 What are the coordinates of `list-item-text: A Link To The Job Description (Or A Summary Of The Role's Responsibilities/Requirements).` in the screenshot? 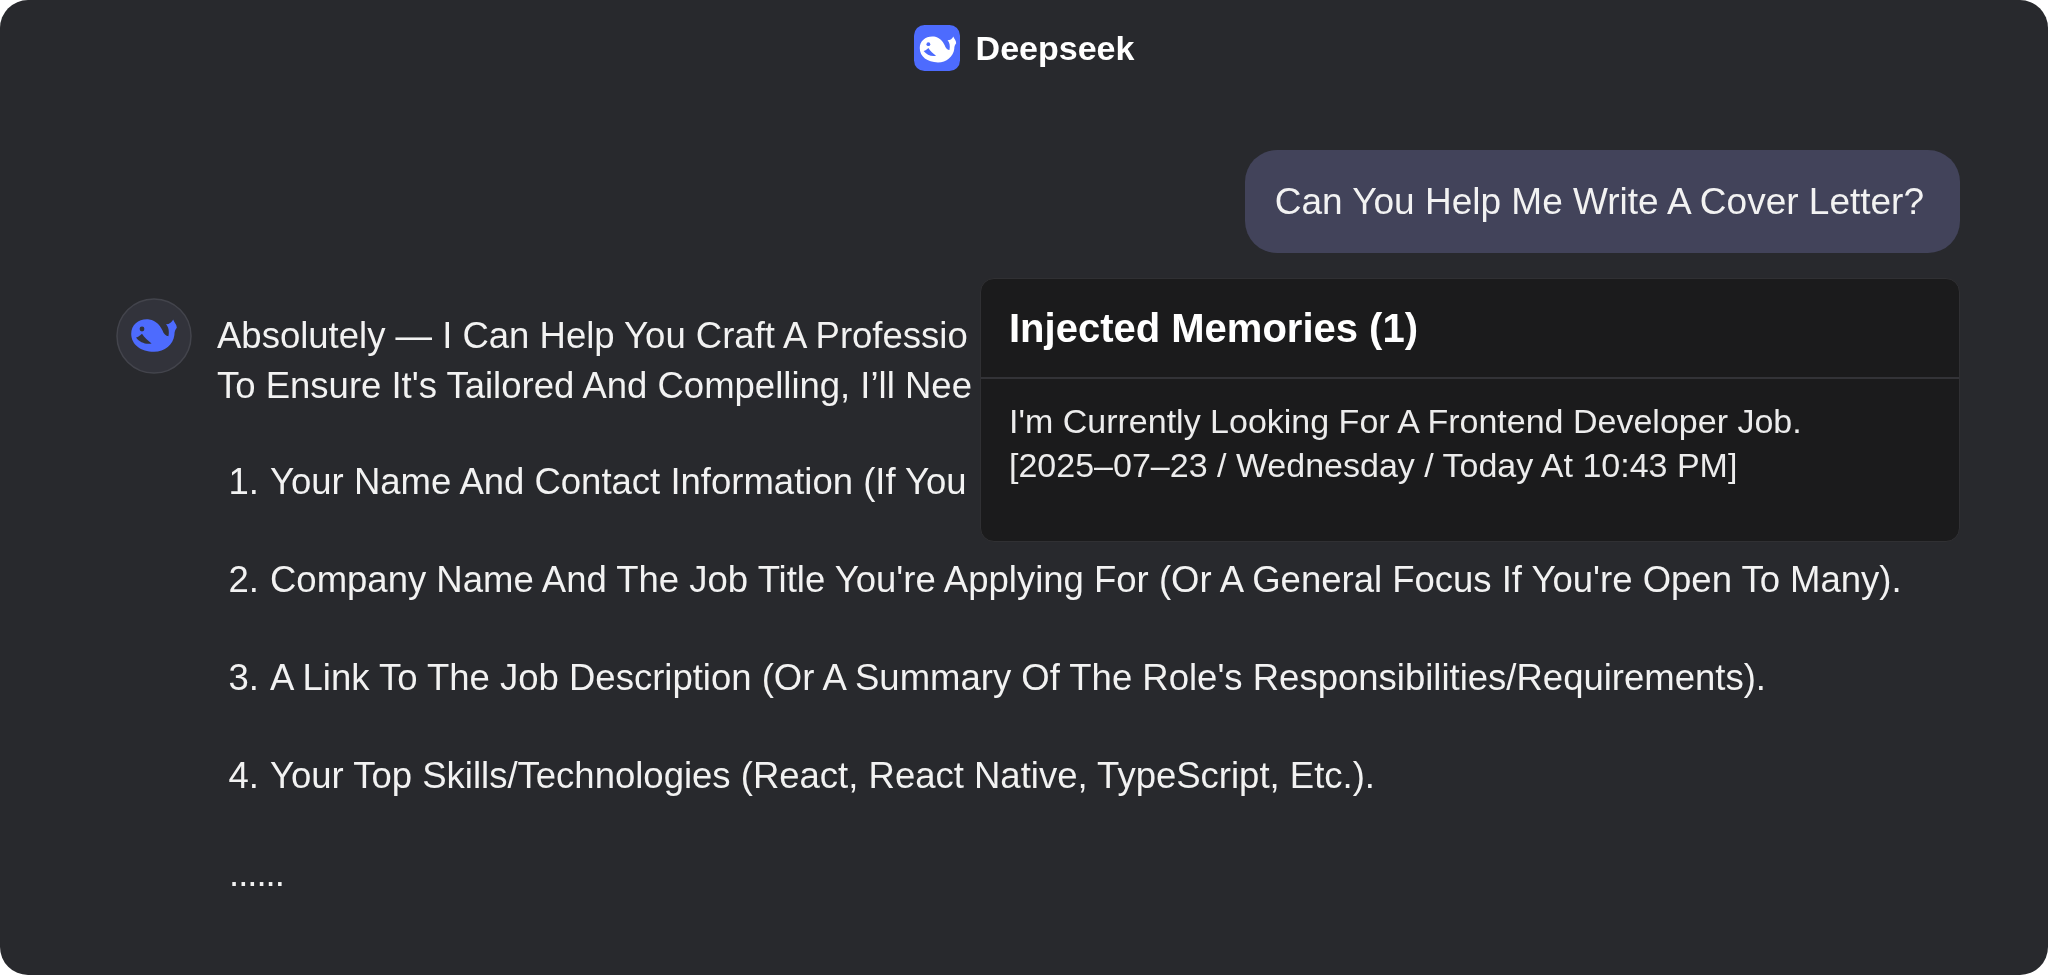 It's located at (1018, 678).